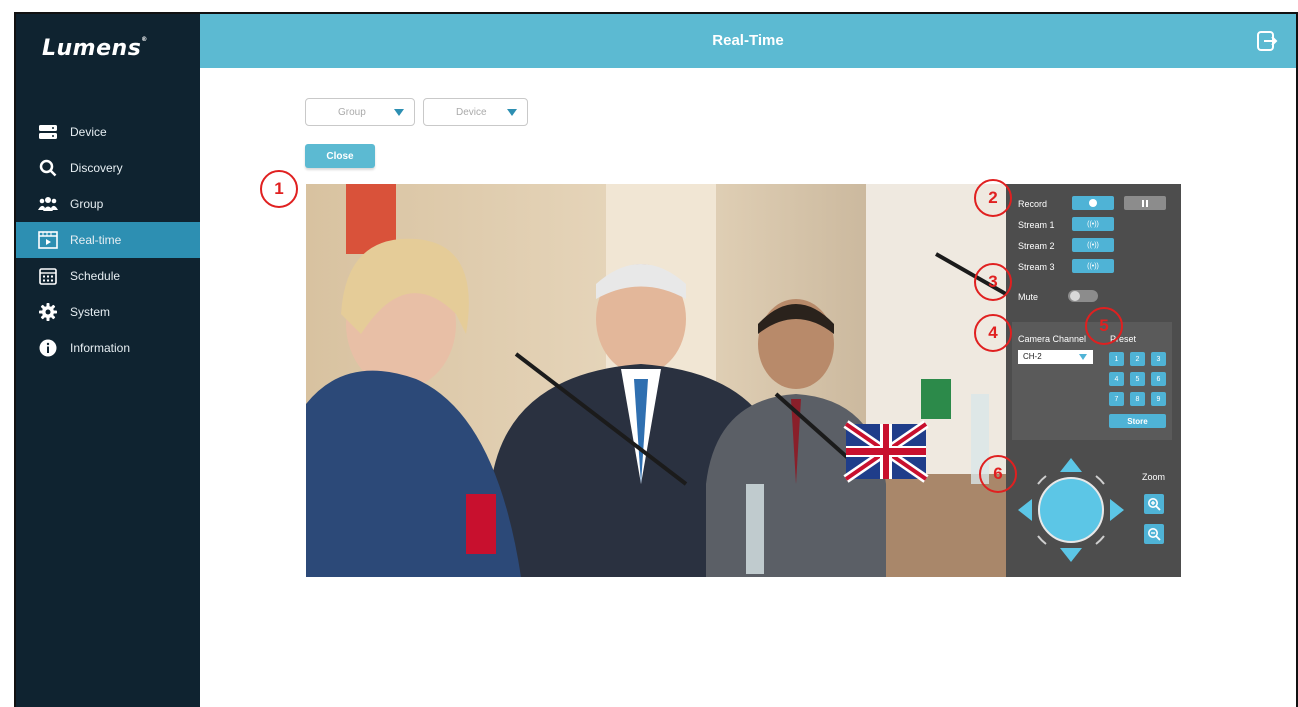 Image resolution: width=1298 pixels, height=707 pixels. Describe the element at coordinates (95, 276) in the screenshot. I see `sidebar-item-label: Schedule` at that location.